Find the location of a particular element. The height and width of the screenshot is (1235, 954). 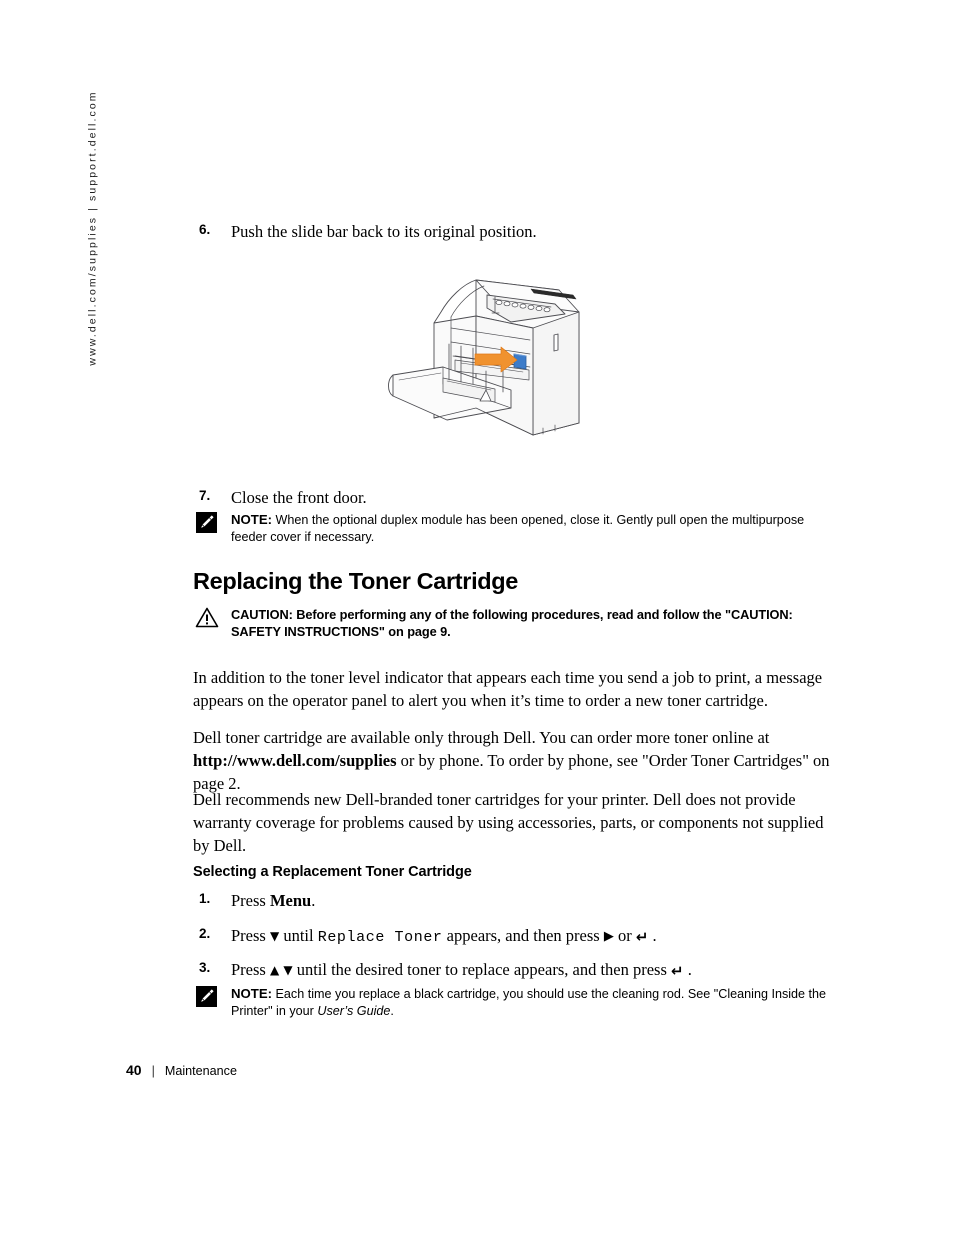

procedure-step-3-number: 3. is located at coordinates (205, 967).